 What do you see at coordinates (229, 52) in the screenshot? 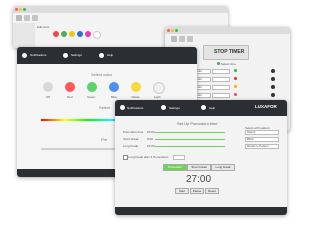
I see `stop-timer-label: STOP TIMER` at bounding box center [229, 52].